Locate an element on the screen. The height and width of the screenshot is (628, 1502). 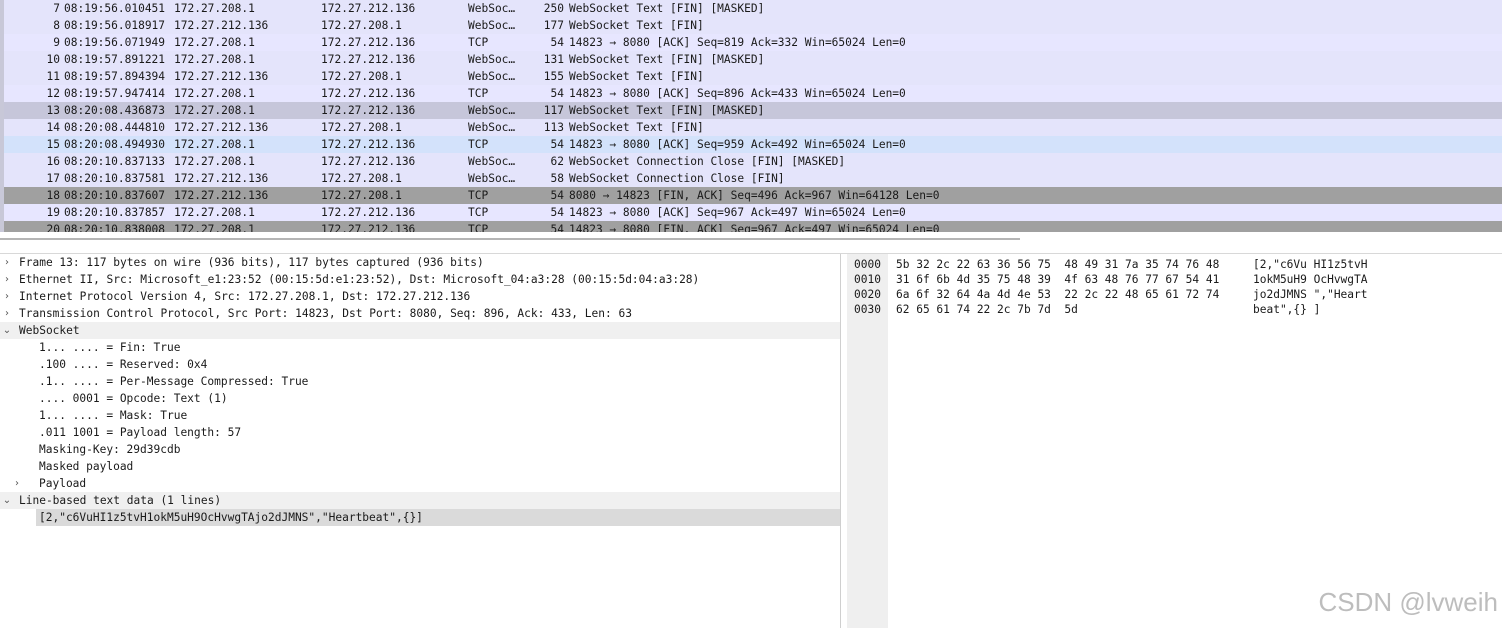
hex-row: 0030 62 65 61 74 22 2c 7b 7d 5d beat",{} ] is located at coordinates (1167, 309).